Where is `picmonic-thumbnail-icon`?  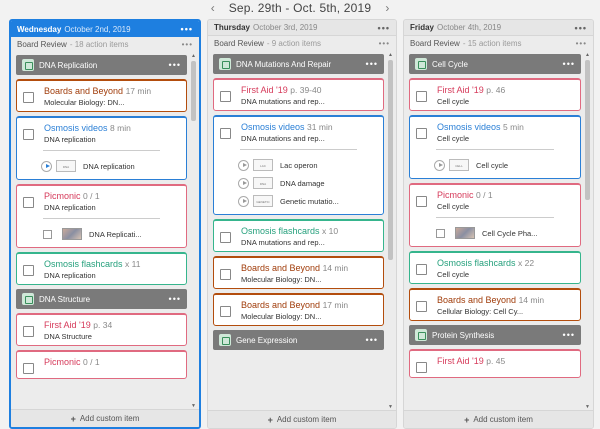
picmonic-thumbnail-icon is located at coordinates (465, 233).